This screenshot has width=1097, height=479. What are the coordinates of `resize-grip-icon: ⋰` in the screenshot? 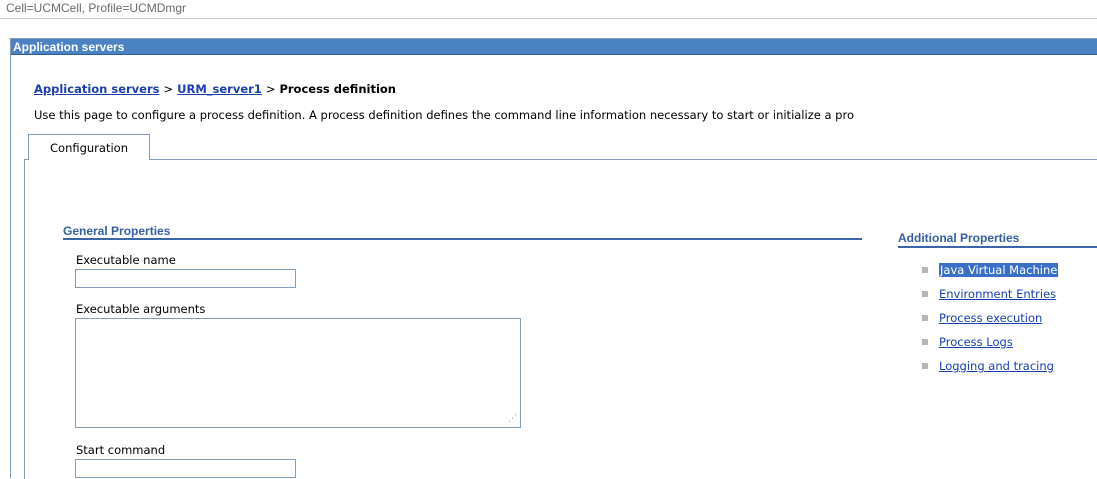 It's located at (512, 419).